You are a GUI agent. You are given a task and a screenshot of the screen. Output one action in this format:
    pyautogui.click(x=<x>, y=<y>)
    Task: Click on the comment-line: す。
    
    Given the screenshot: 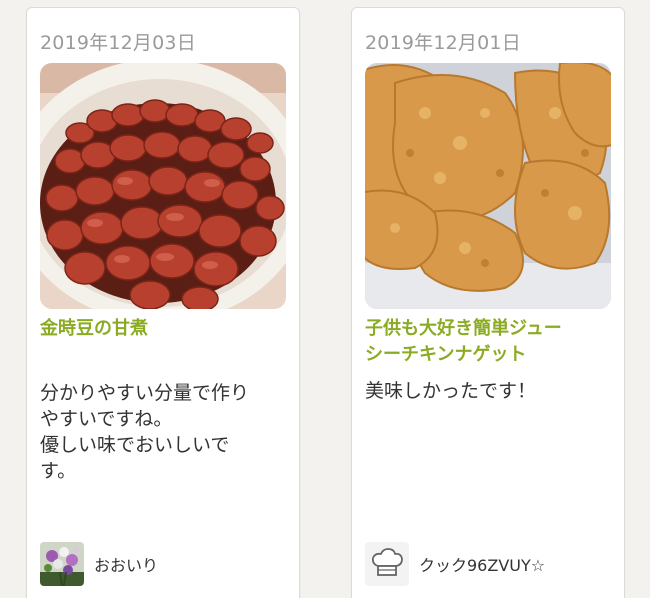 What is the action you would take?
    pyautogui.click(x=58, y=471)
    